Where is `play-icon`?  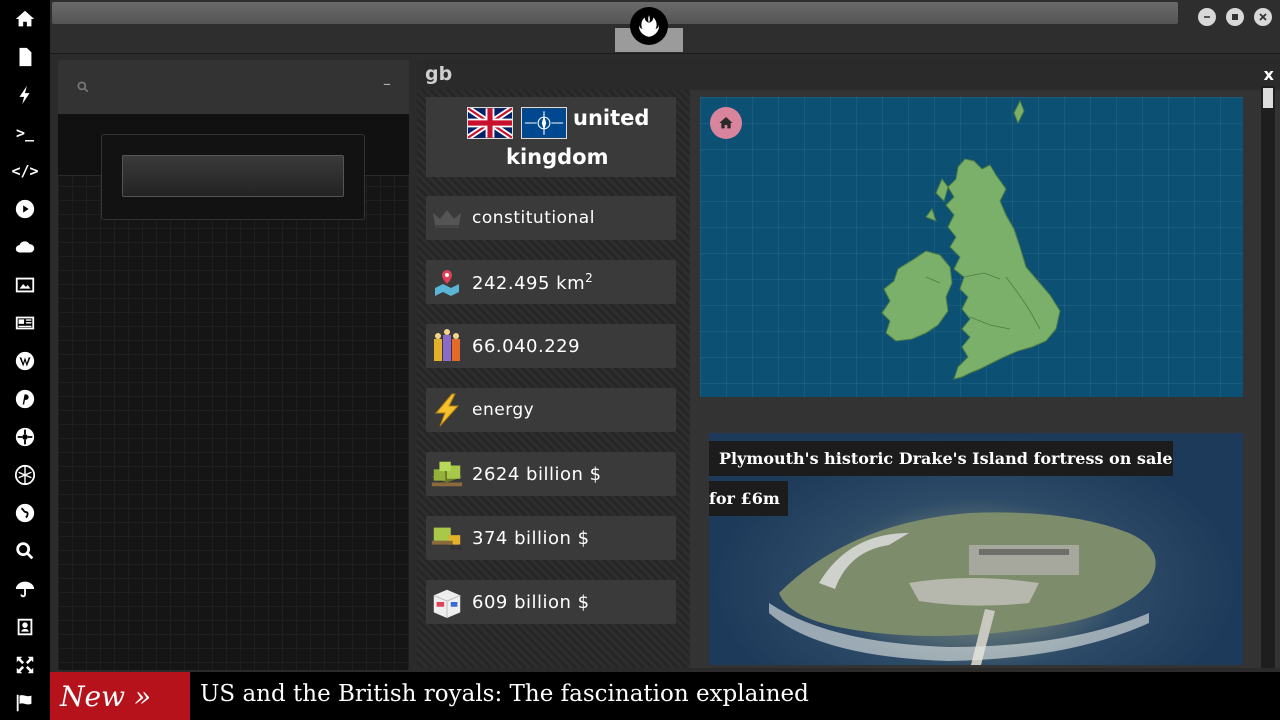 play-icon is located at coordinates (25, 209).